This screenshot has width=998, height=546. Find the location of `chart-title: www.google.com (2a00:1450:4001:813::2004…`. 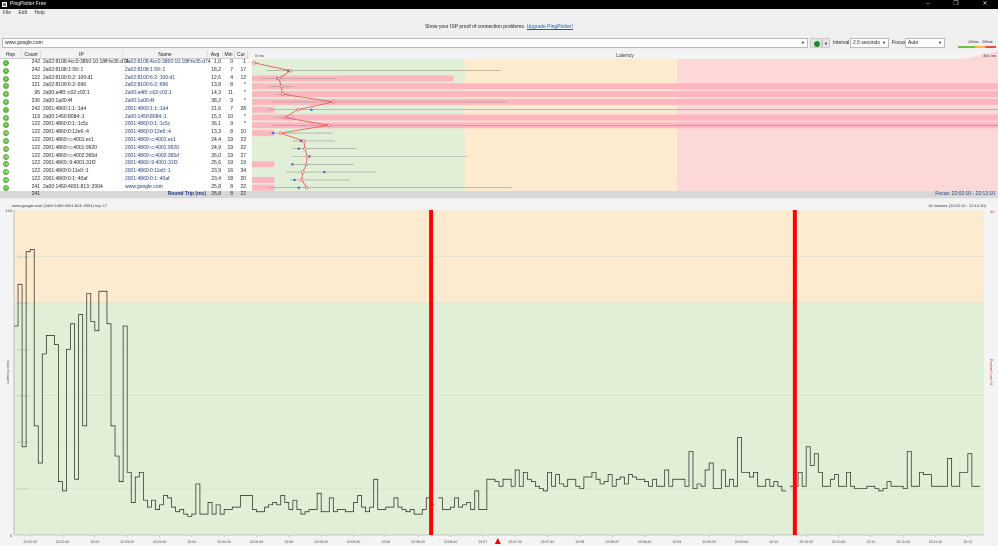

chart-title: www.google.com (2a00:1450:4001:813::2004… is located at coordinates (60, 205).